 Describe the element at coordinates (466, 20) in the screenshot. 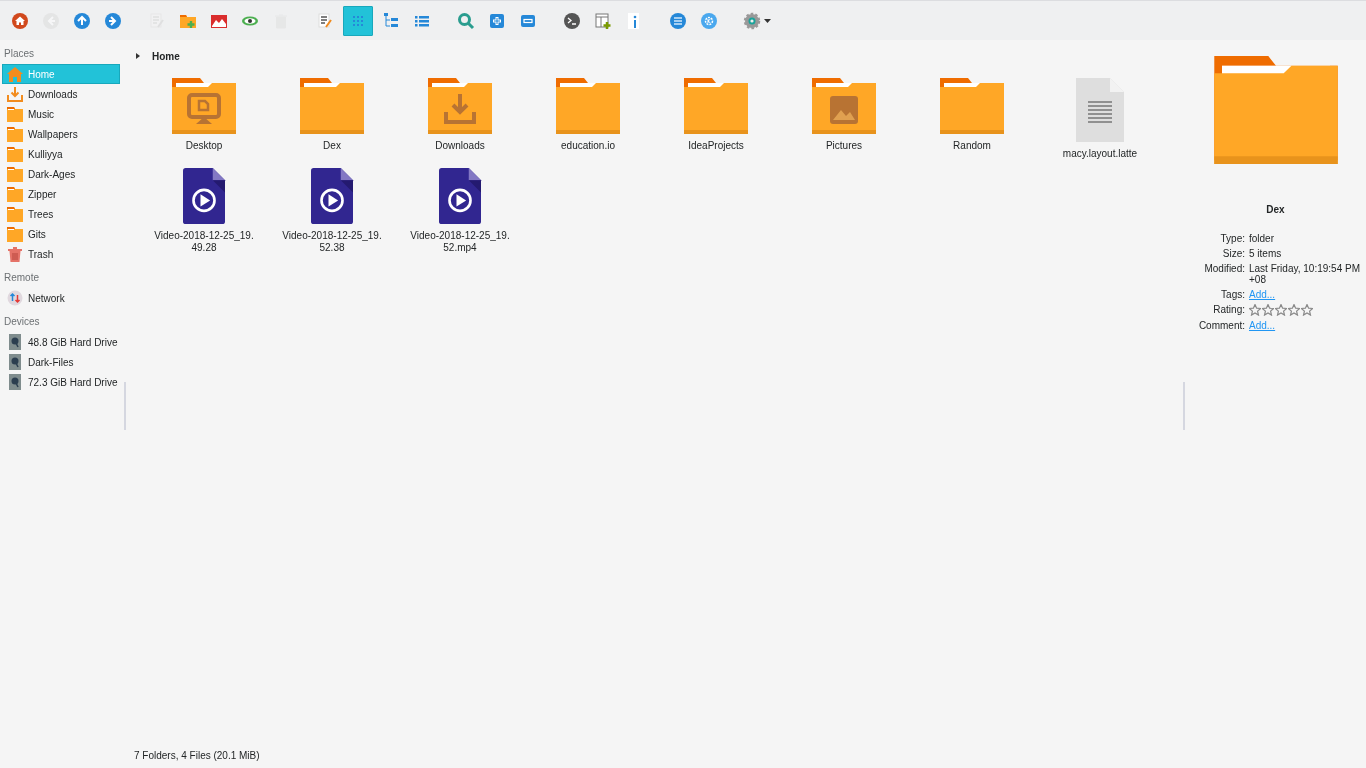

I see `search-icon` at that location.